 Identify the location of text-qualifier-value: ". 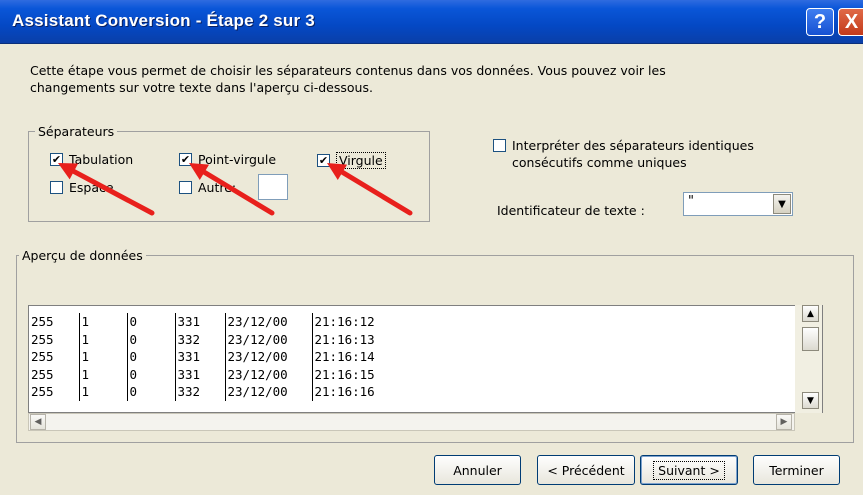
(691, 201).